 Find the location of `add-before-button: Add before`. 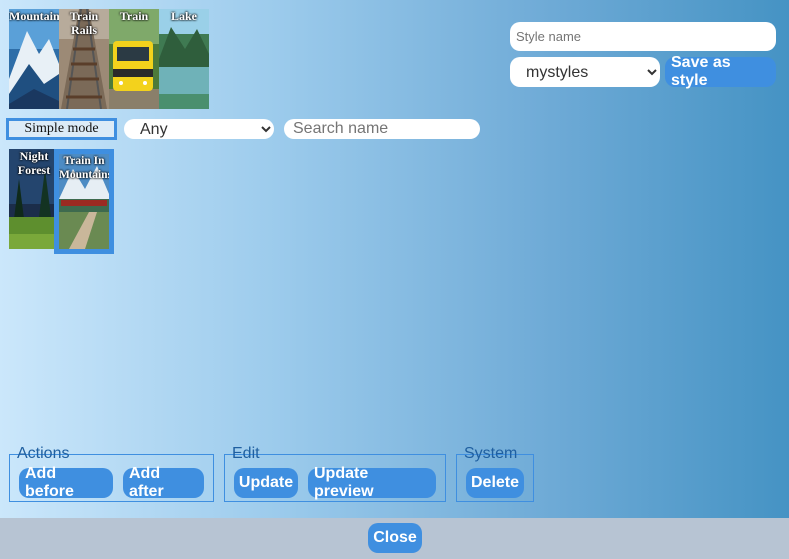

add-before-button: Add before is located at coordinates (66, 482).